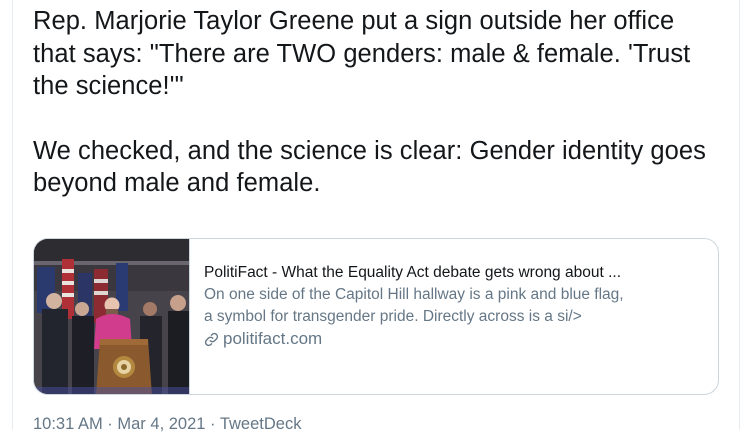 This screenshot has width=750, height=435. What do you see at coordinates (161, 424) in the screenshot?
I see `tweet-date: Mar 4, 2021` at bounding box center [161, 424].